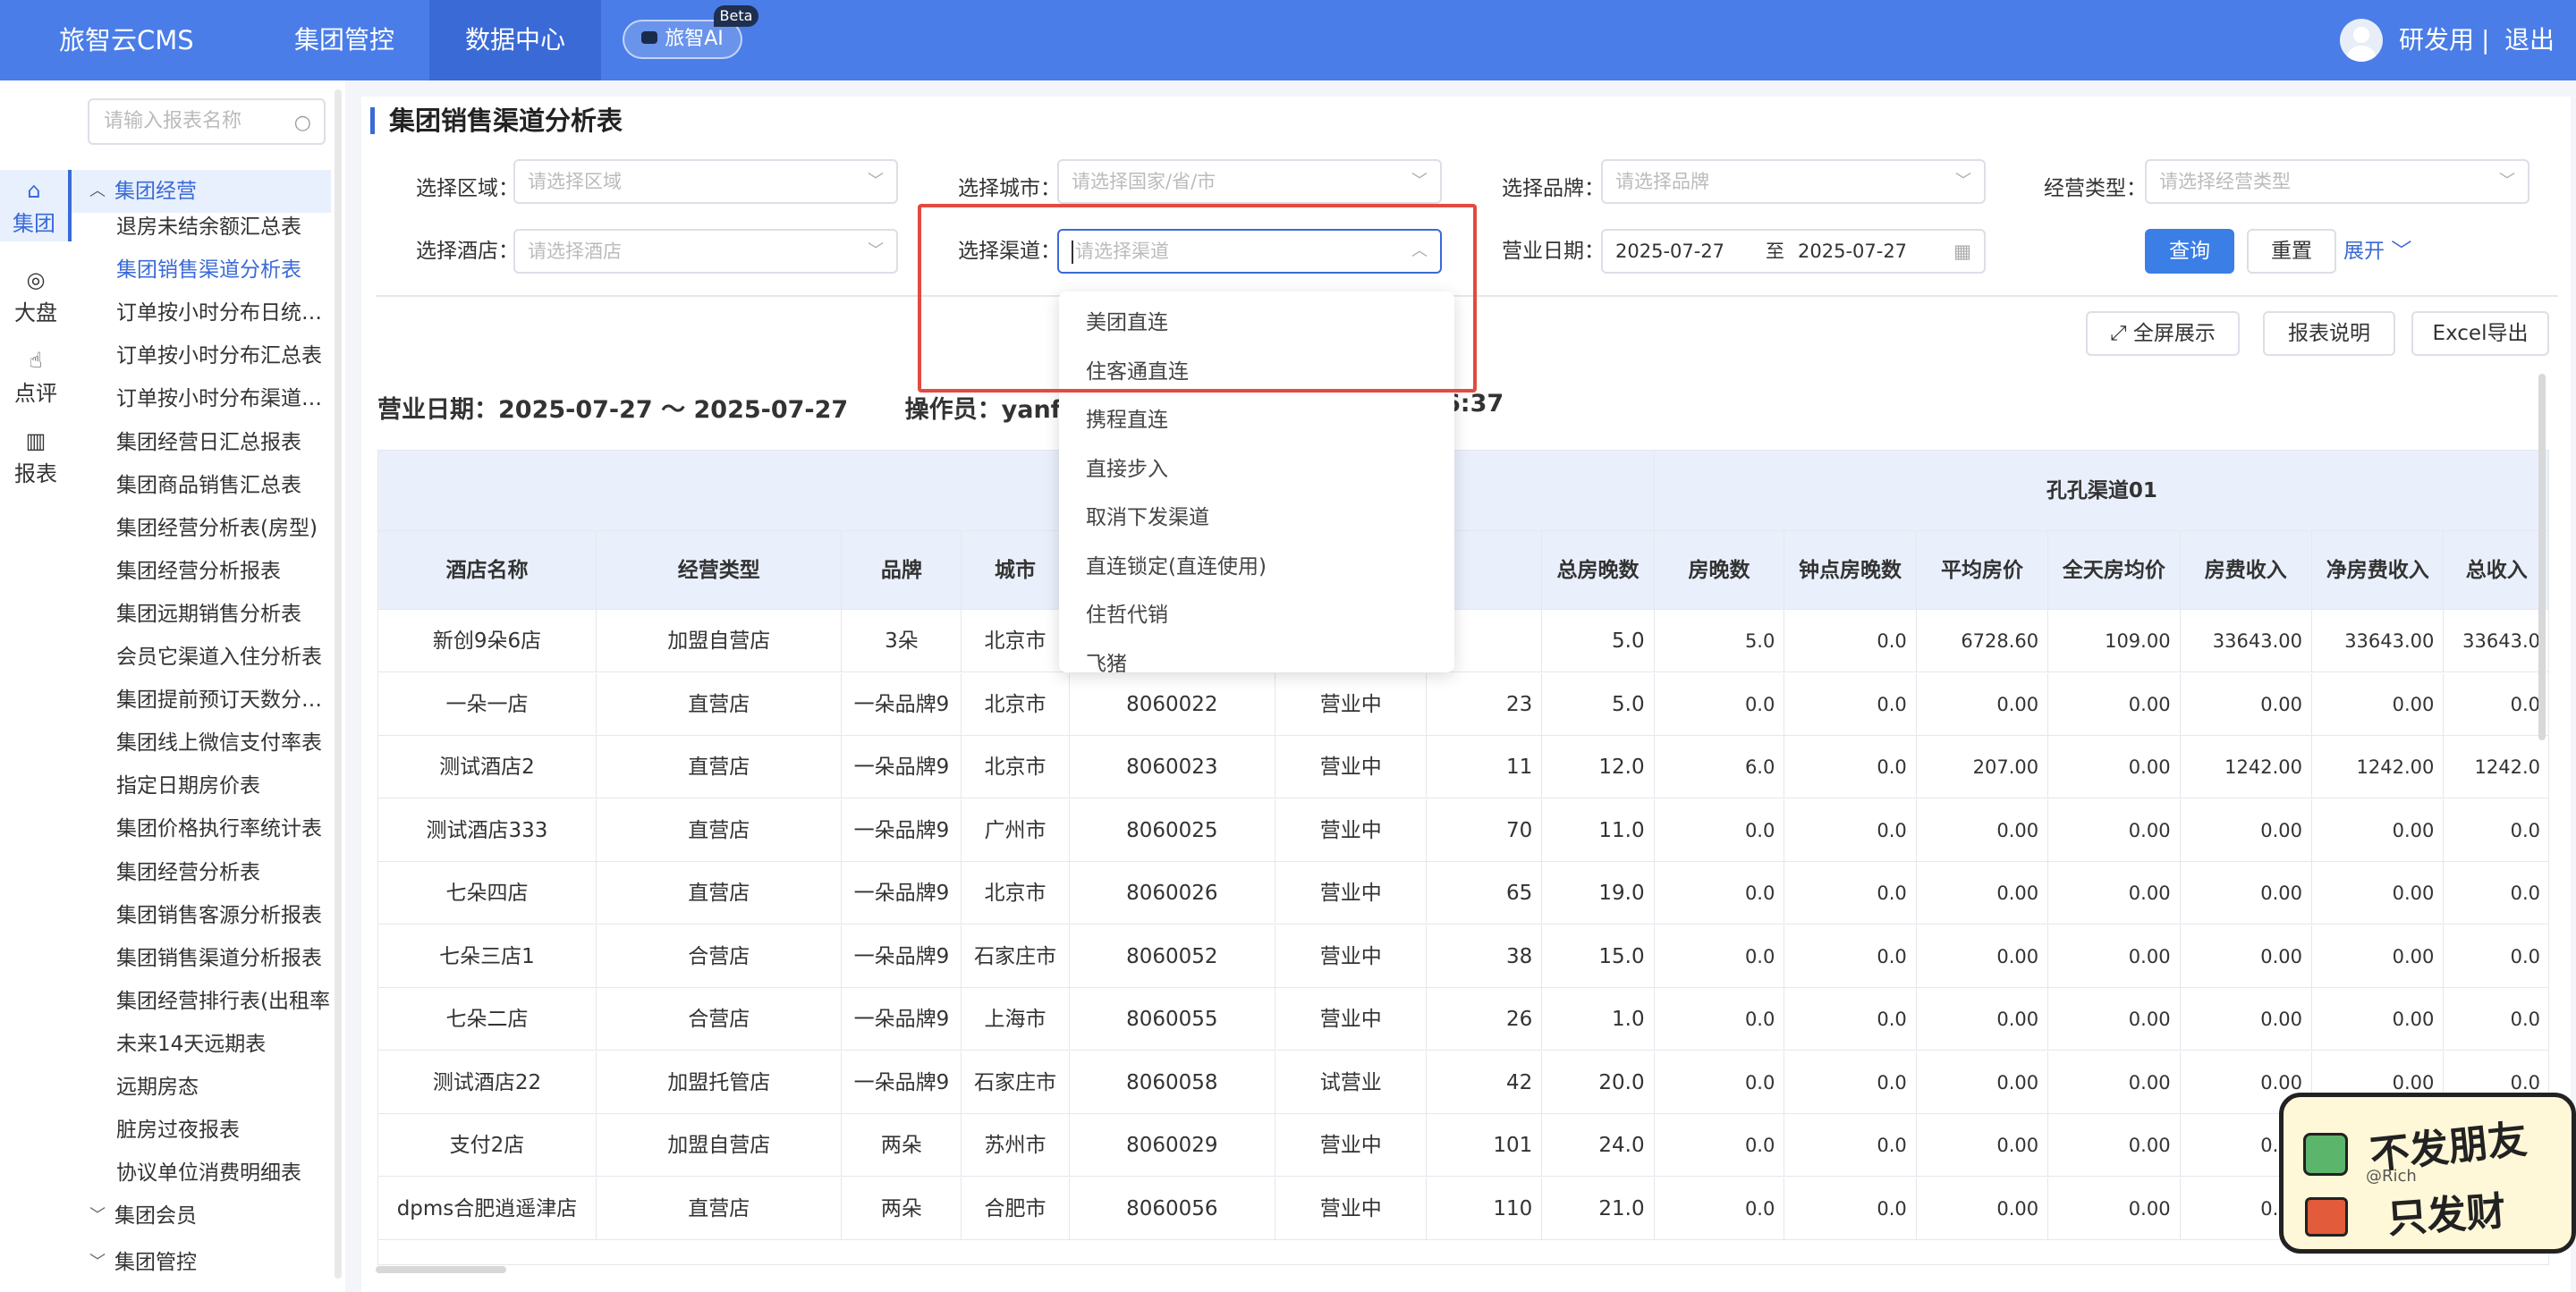 The width and height of the screenshot is (2576, 1292). What do you see at coordinates (1351, 1082) in the screenshot?
I see `table-cell: 试营业` at bounding box center [1351, 1082].